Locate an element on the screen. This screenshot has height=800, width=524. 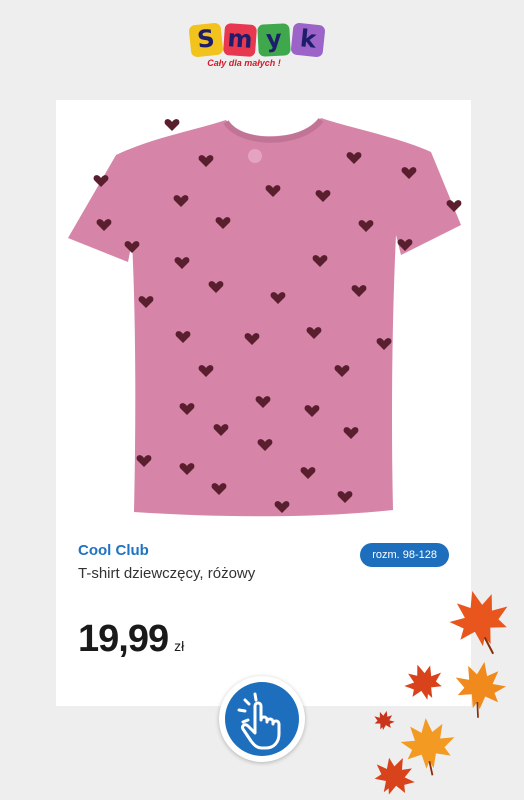
tap-button is located at coordinates (262, 719).